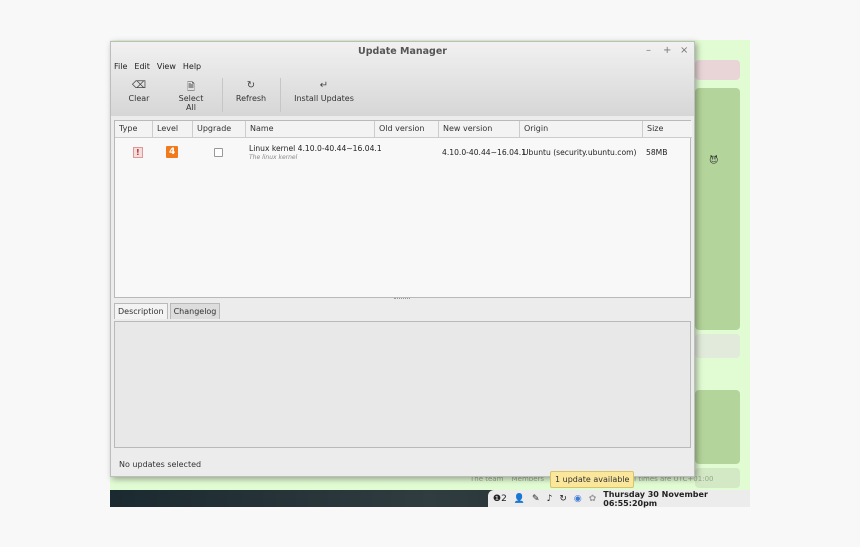  I want to click on shield-icon: ◉, so click(578, 499).